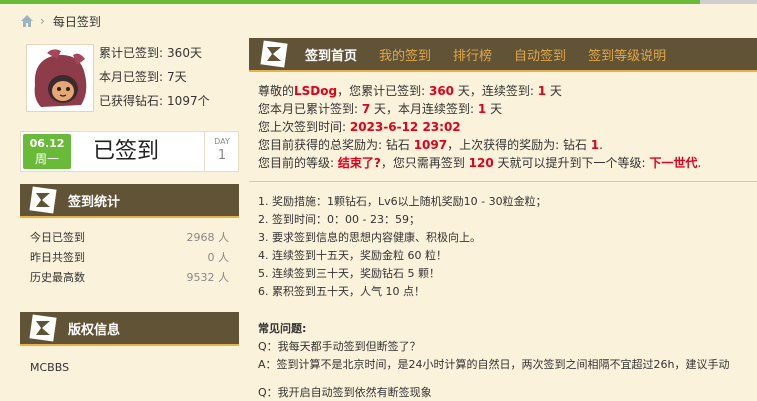 Image resolution: width=757 pixels, height=401 pixels. I want to click on date-badge: 06.12 周一, so click(47, 151).